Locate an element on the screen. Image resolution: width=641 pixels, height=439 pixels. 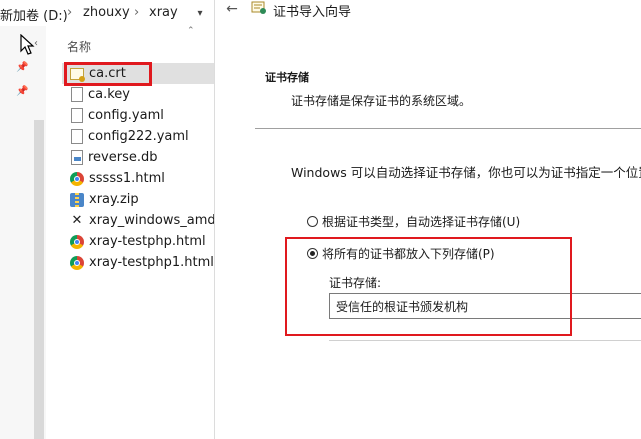
file-name: xray_windows_amd64. is located at coordinates (151, 220).